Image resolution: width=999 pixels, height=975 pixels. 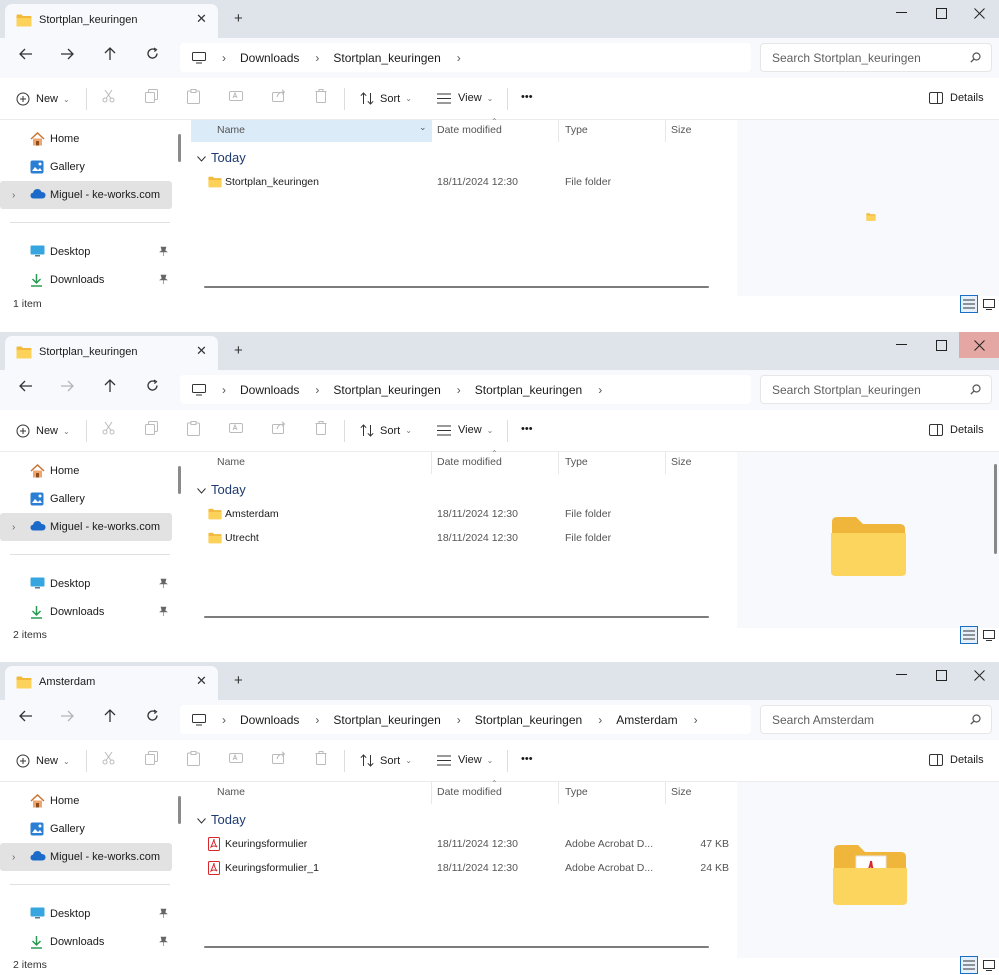 I want to click on chevron-down-icon: ⌄, so click(x=423, y=127).